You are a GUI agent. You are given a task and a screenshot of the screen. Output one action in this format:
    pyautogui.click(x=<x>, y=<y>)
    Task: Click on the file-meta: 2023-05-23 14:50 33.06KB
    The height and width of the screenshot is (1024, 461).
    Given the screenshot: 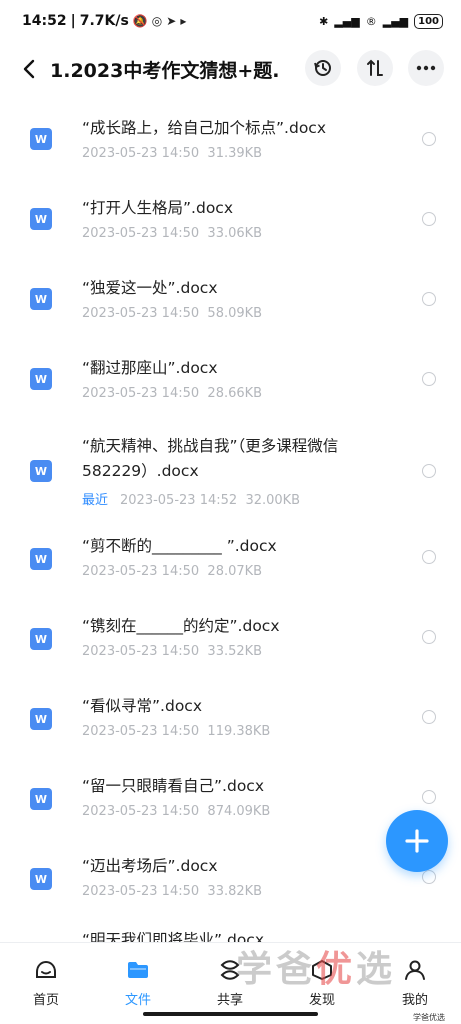 What is the action you would take?
    pyautogui.click(x=172, y=233)
    